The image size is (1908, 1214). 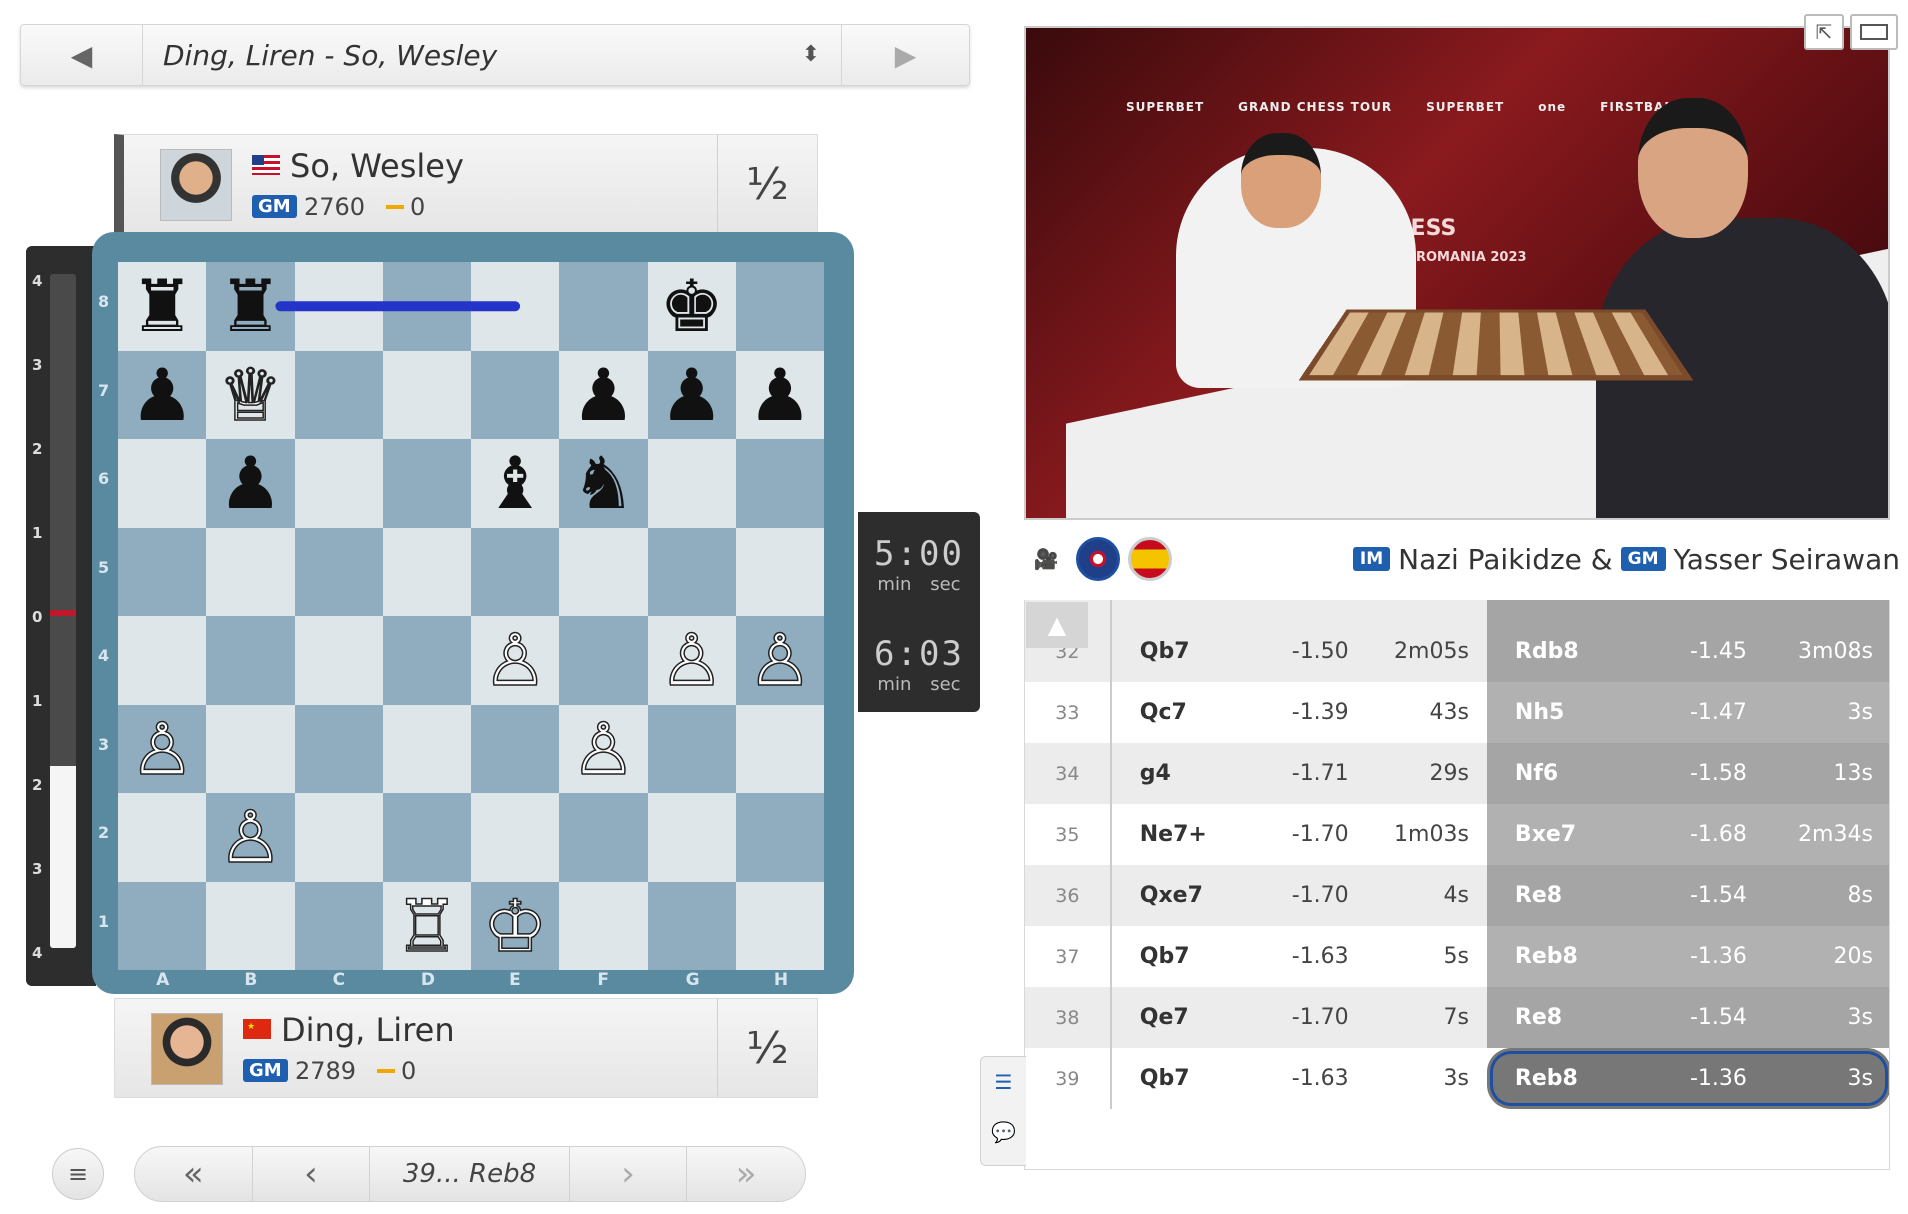 I want to click on square-d5, so click(x=426, y=571).